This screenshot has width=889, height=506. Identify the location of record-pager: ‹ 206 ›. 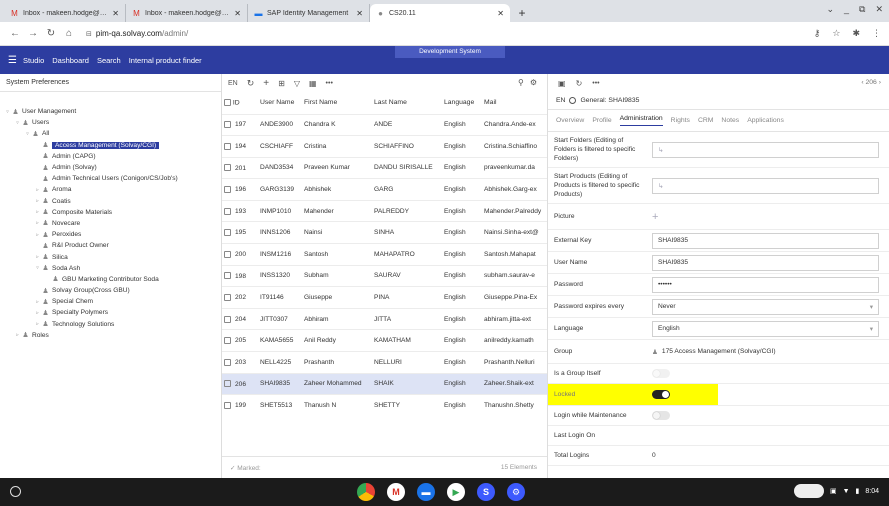
(871, 82).